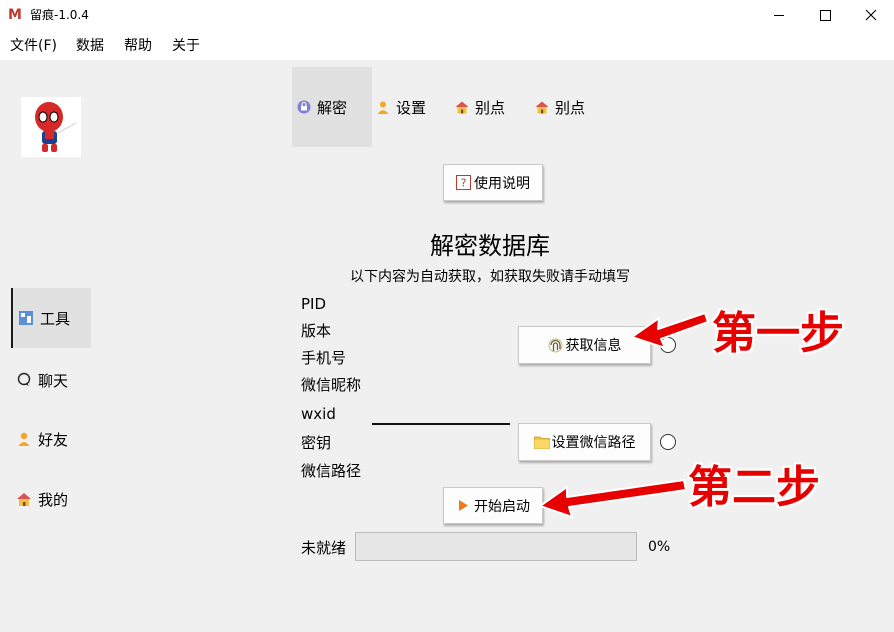 This screenshot has height=632, width=894. I want to click on step1-arrow-icon, so click(670, 330).